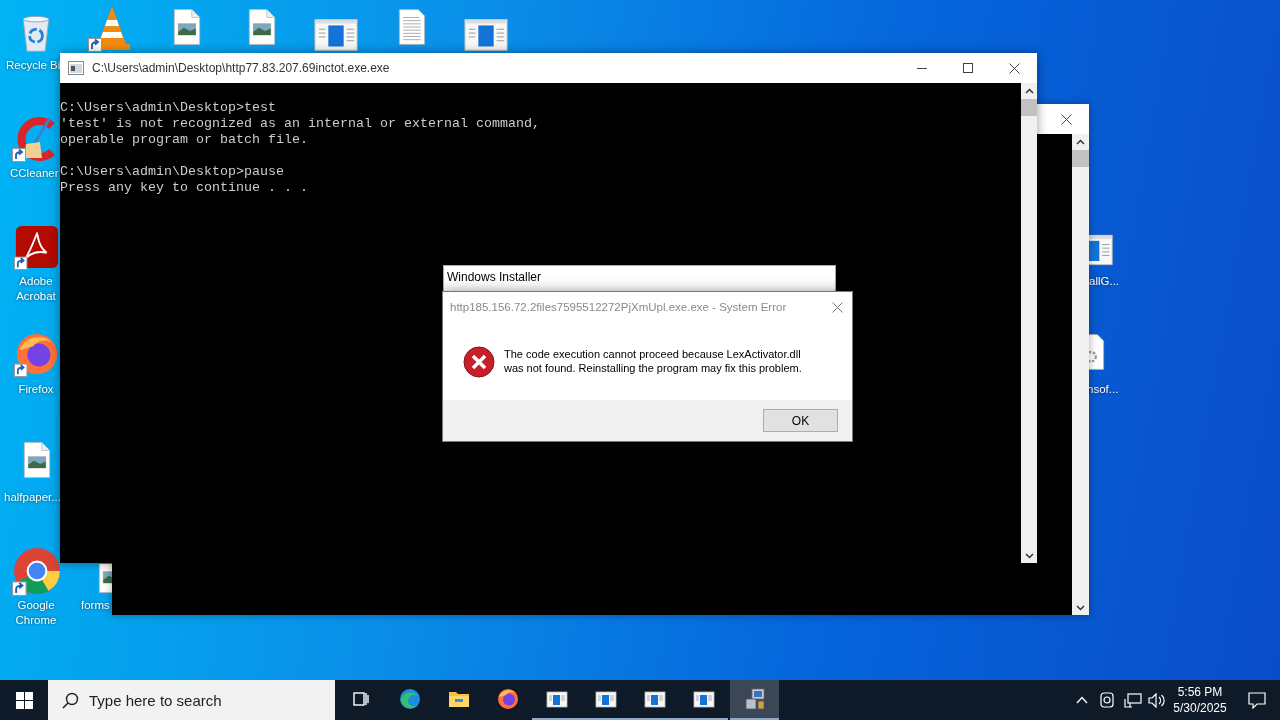  I want to click on icon-label: CCleaner, so click(35, 173).